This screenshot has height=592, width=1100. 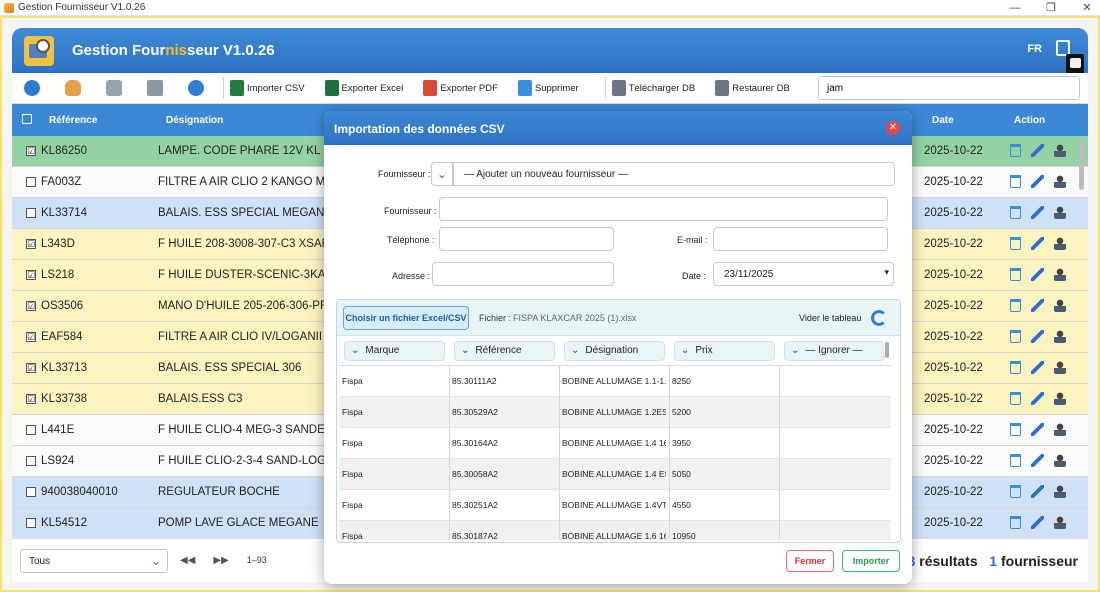 I want to click on select-all-checkbox, so click(x=27, y=119).